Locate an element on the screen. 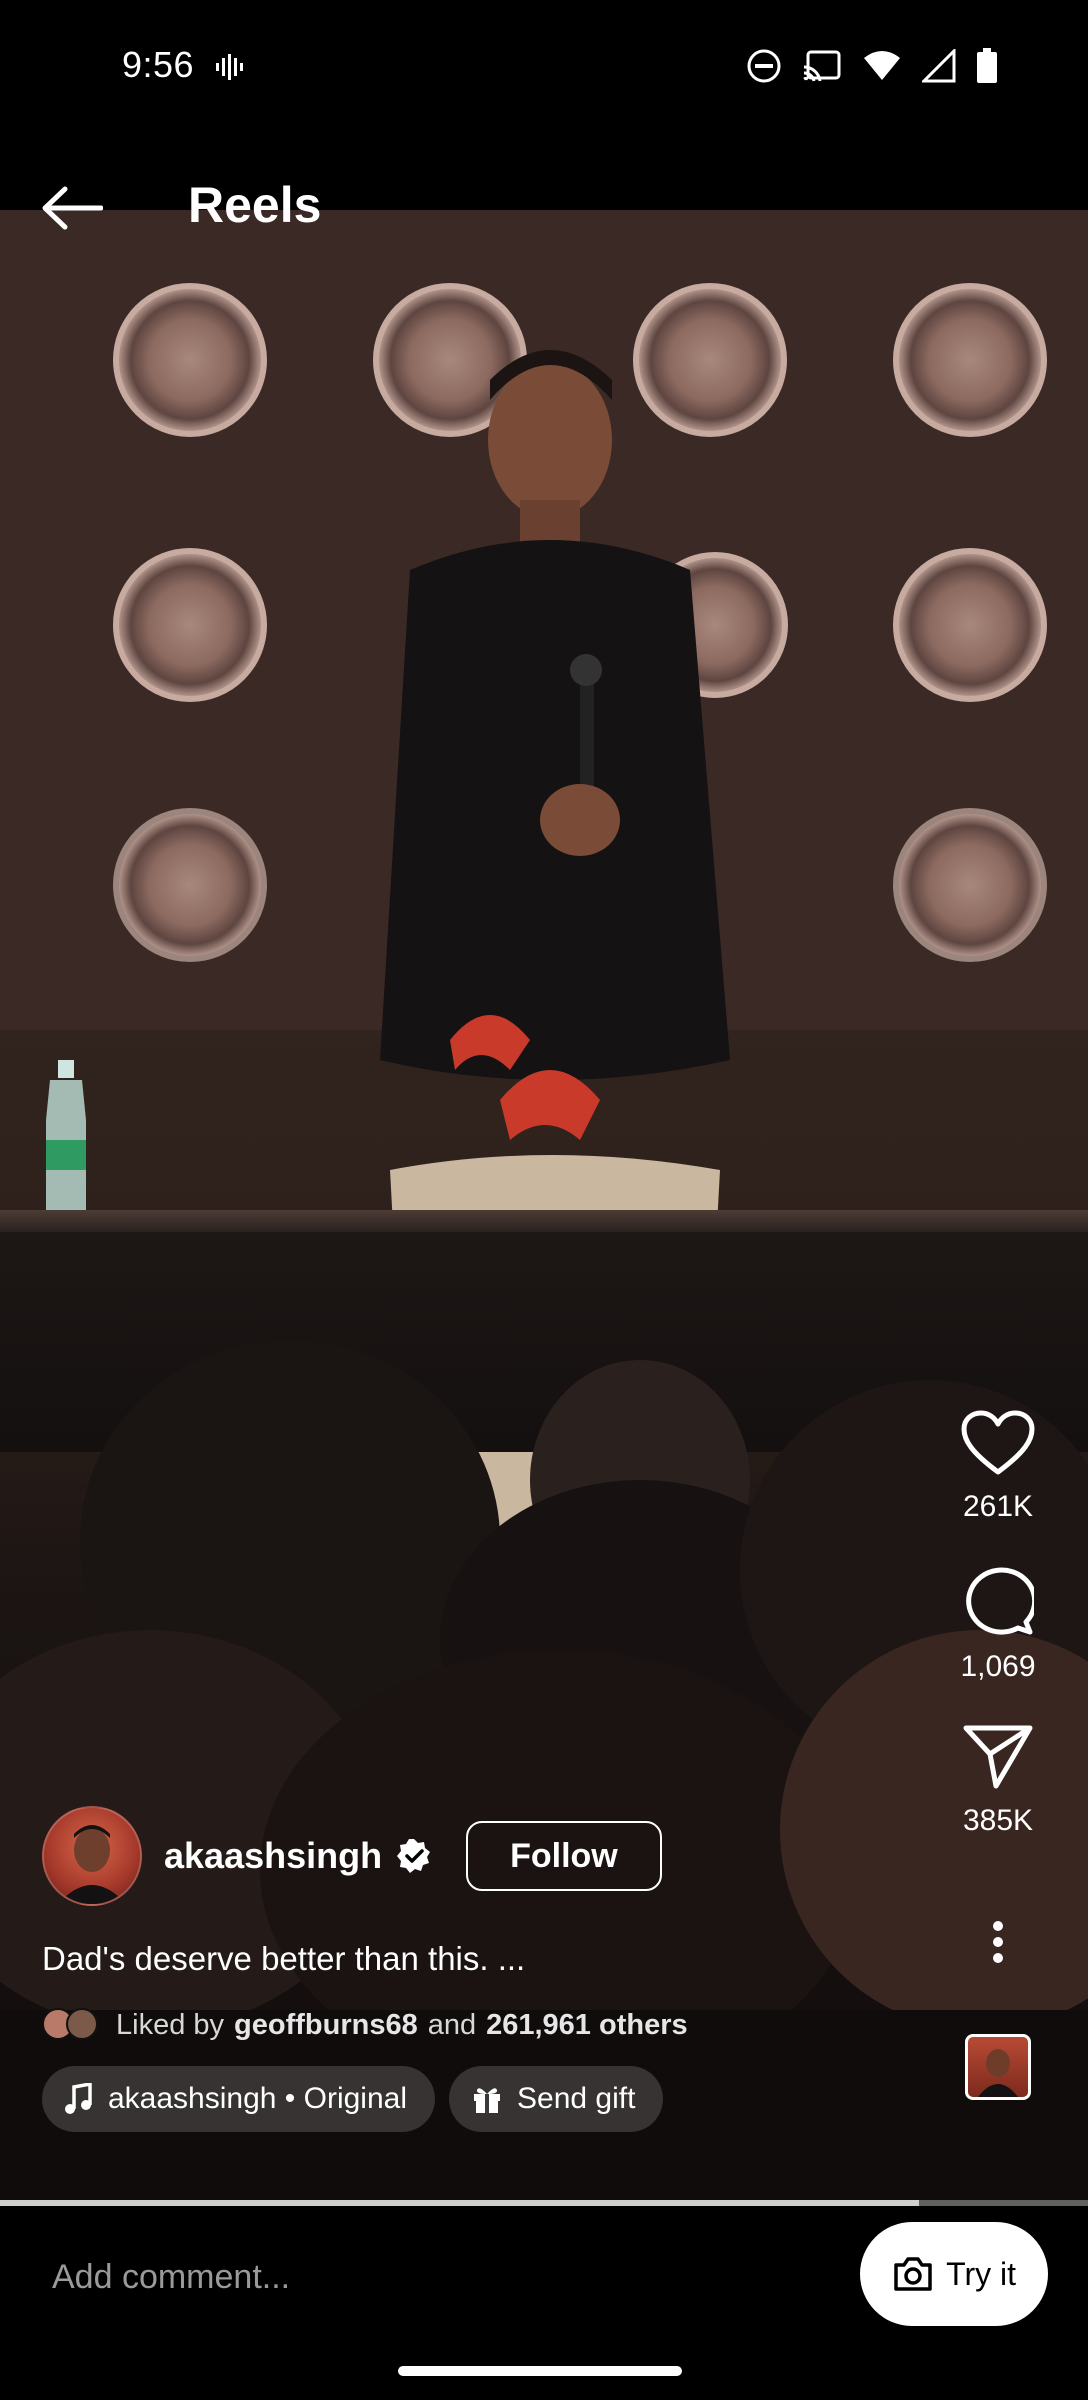 The image size is (1088, 2400). signal-icon is located at coordinates (939, 66).